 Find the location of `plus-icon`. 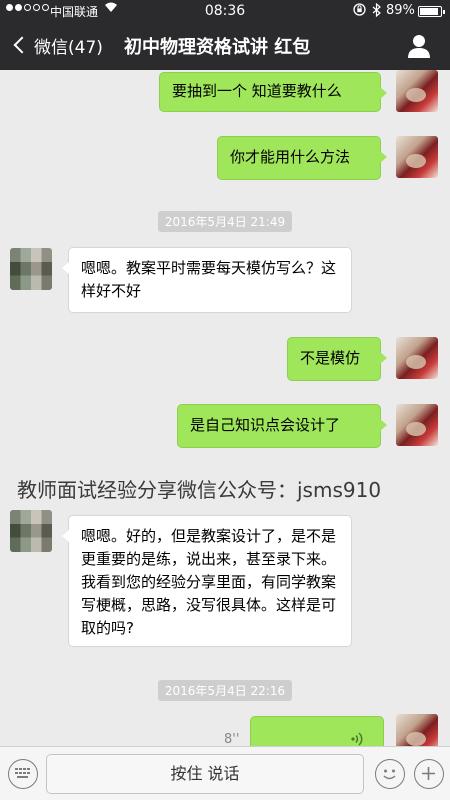

plus-icon is located at coordinates (429, 774).